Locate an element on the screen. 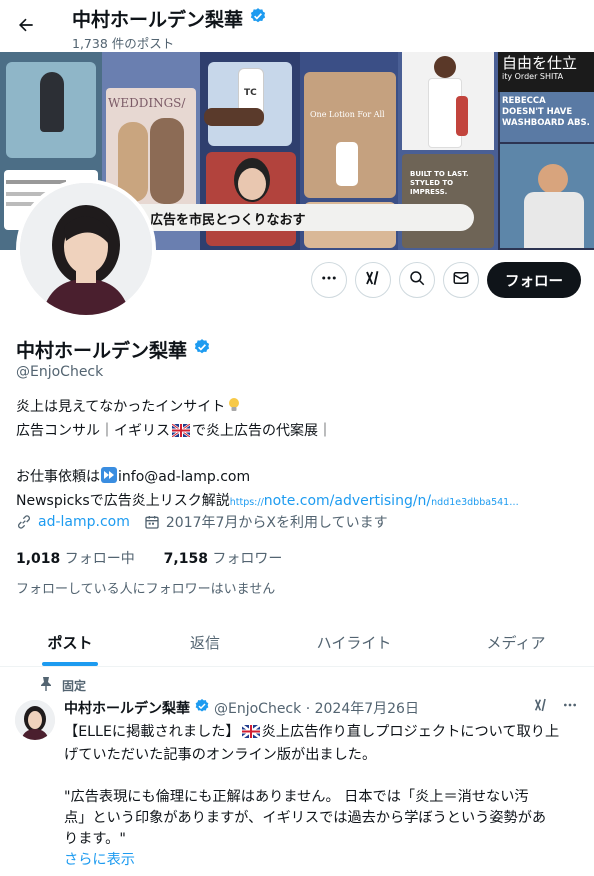 The width and height of the screenshot is (594, 876). bio-text: で炎上広告の代案展｜ is located at coordinates (262, 431).